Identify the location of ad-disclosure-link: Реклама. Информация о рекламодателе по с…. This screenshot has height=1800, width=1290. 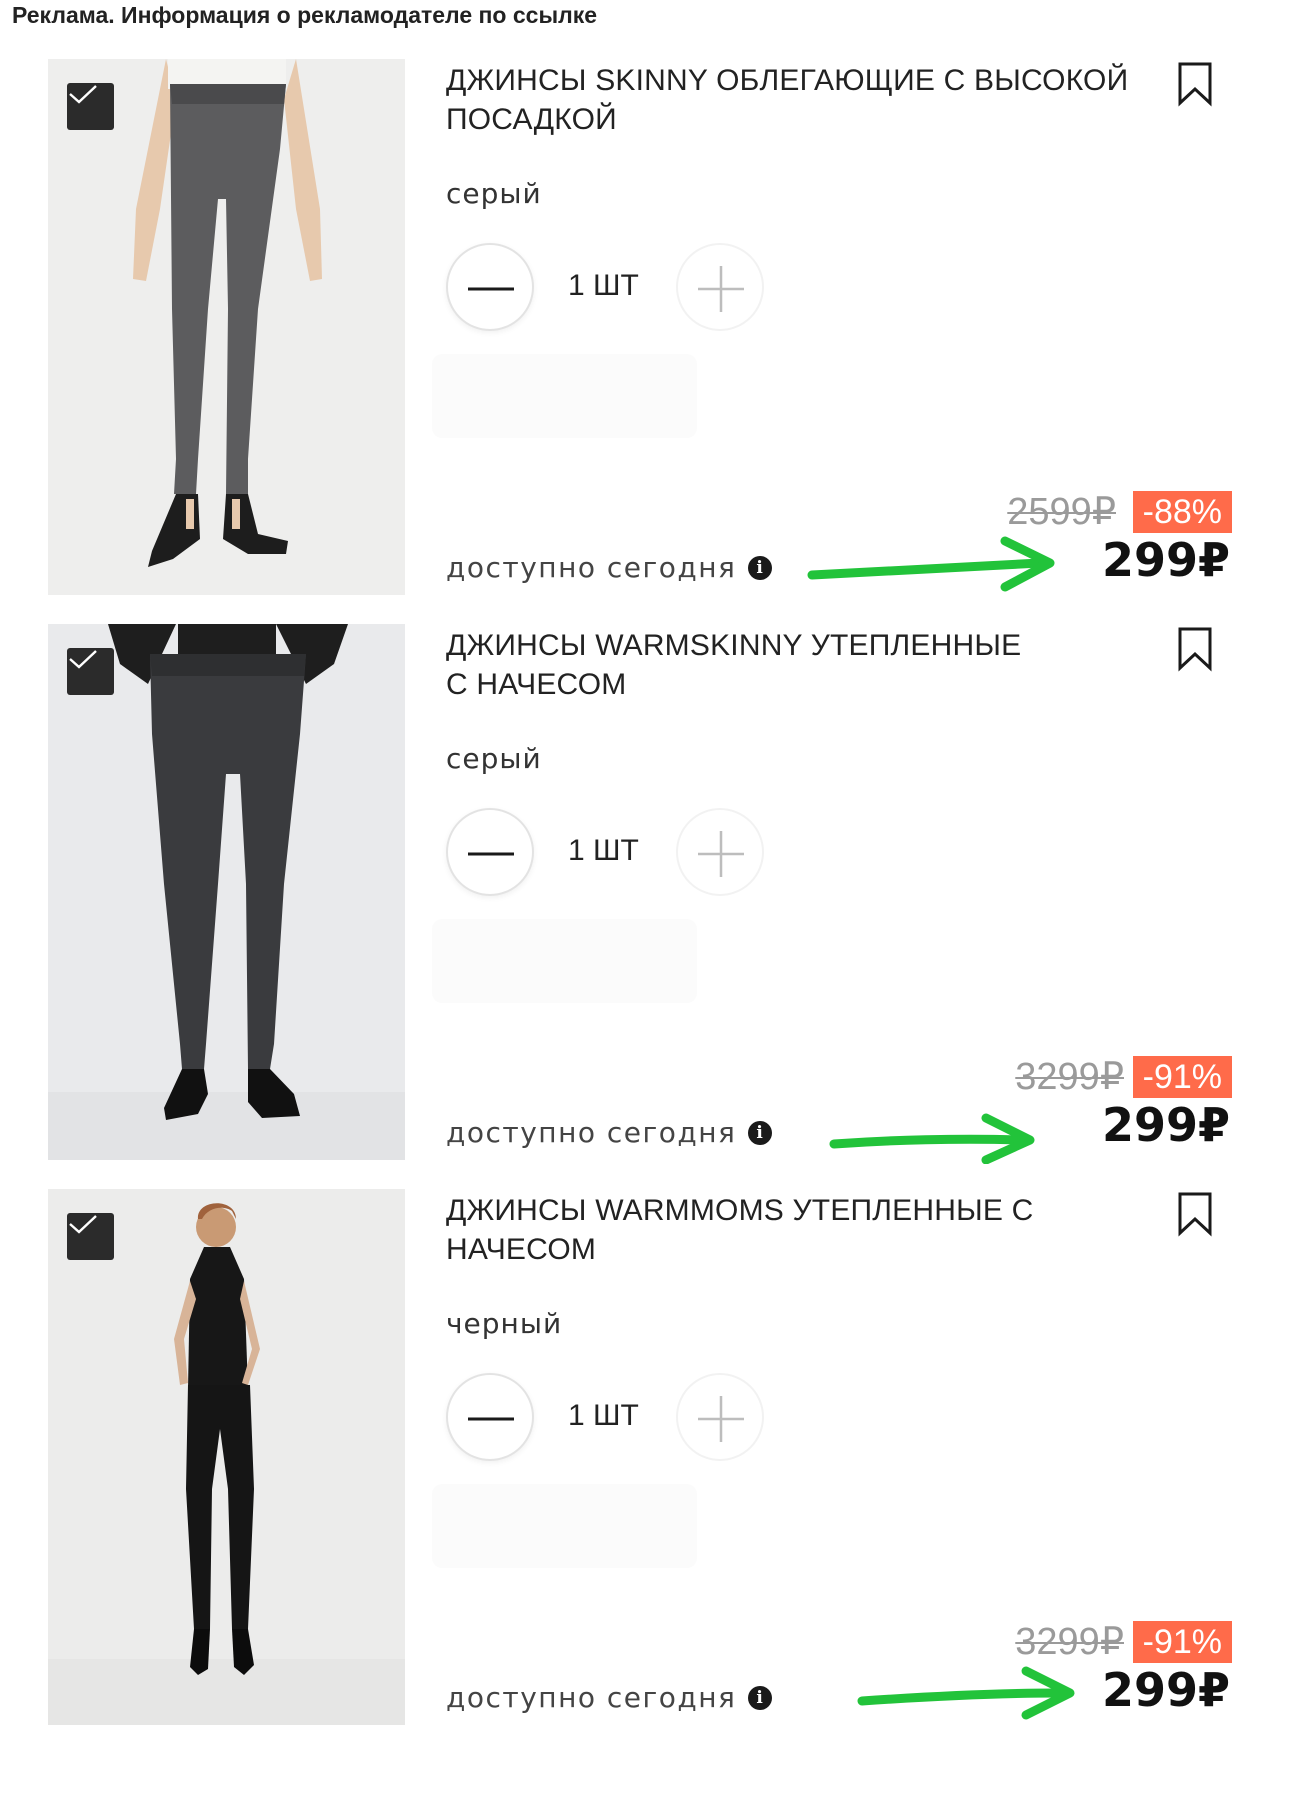
(304, 17).